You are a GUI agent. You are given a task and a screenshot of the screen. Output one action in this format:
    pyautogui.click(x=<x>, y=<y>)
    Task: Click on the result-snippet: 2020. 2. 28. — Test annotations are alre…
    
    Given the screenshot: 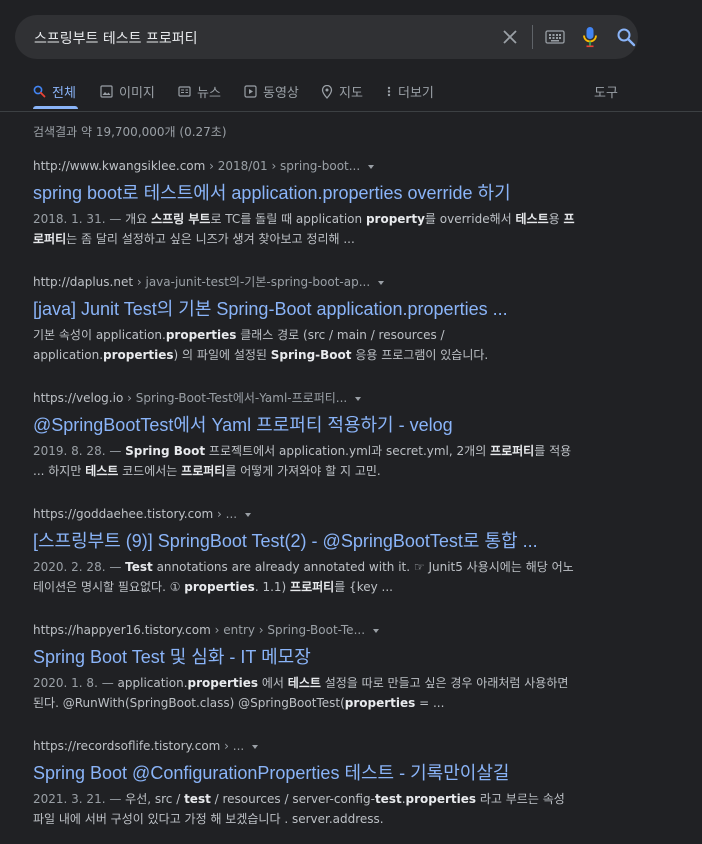 What is the action you would take?
    pyautogui.click(x=305, y=577)
    